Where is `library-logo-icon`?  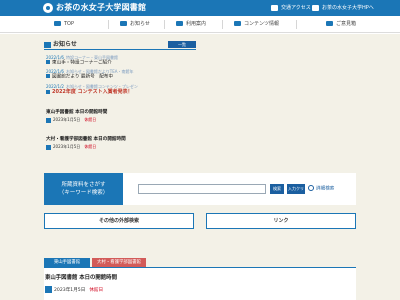
library-logo-icon is located at coordinates (48, 8).